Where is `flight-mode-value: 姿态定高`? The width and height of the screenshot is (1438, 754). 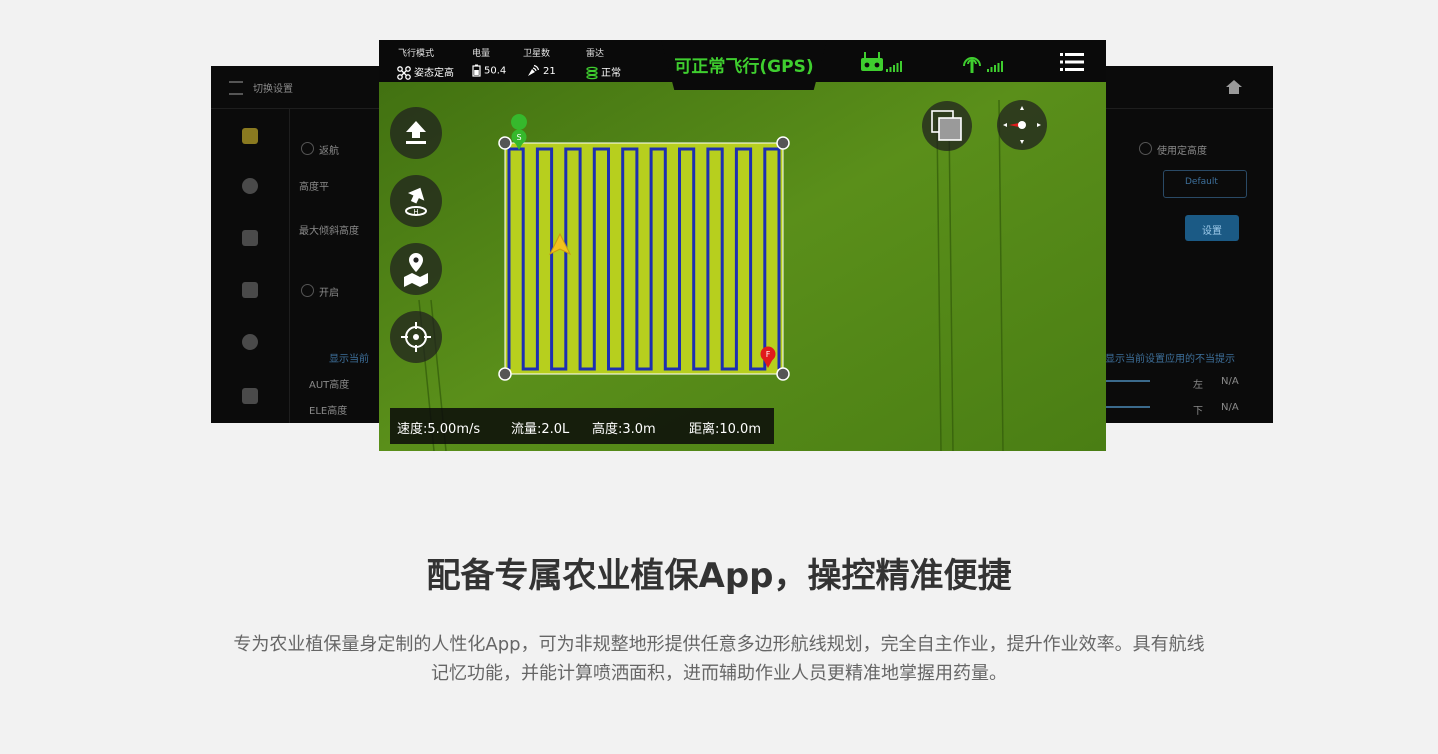
flight-mode-value: 姿态定高 is located at coordinates (434, 73).